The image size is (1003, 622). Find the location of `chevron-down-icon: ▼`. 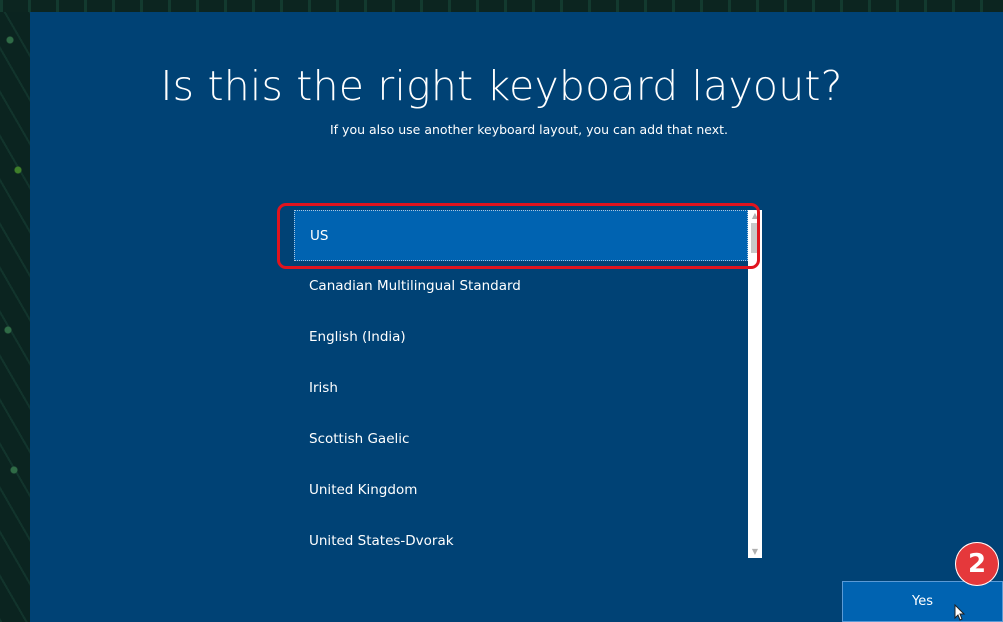

chevron-down-icon: ▼ is located at coordinates (755, 552).